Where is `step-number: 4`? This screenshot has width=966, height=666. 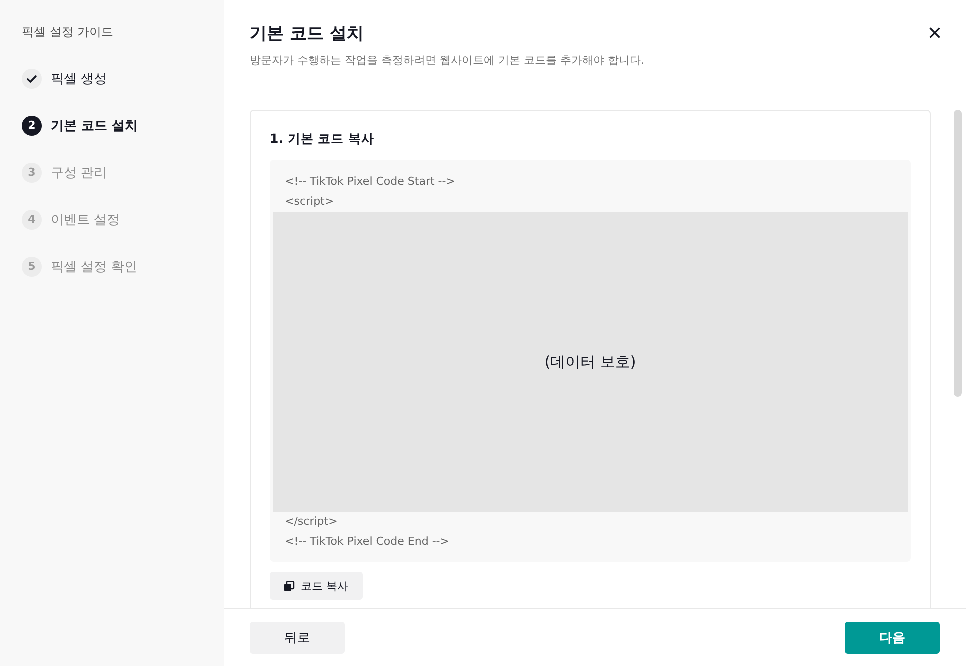 step-number: 4 is located at coordinates (32, 220).